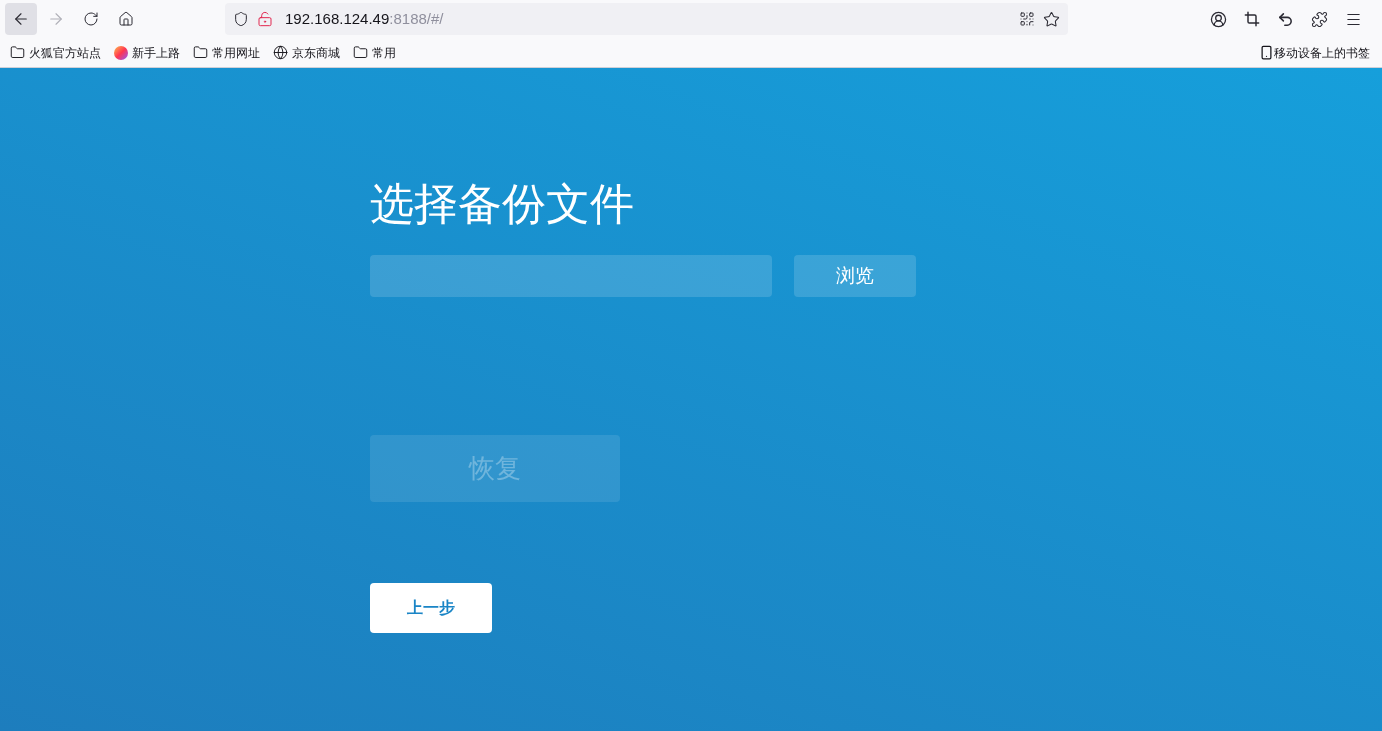 This screenshot has width=1382, height=731. Describe the element at coordinates (306, 52) in the screenshot. I see `bookmark-item: 京东商城` at that location.